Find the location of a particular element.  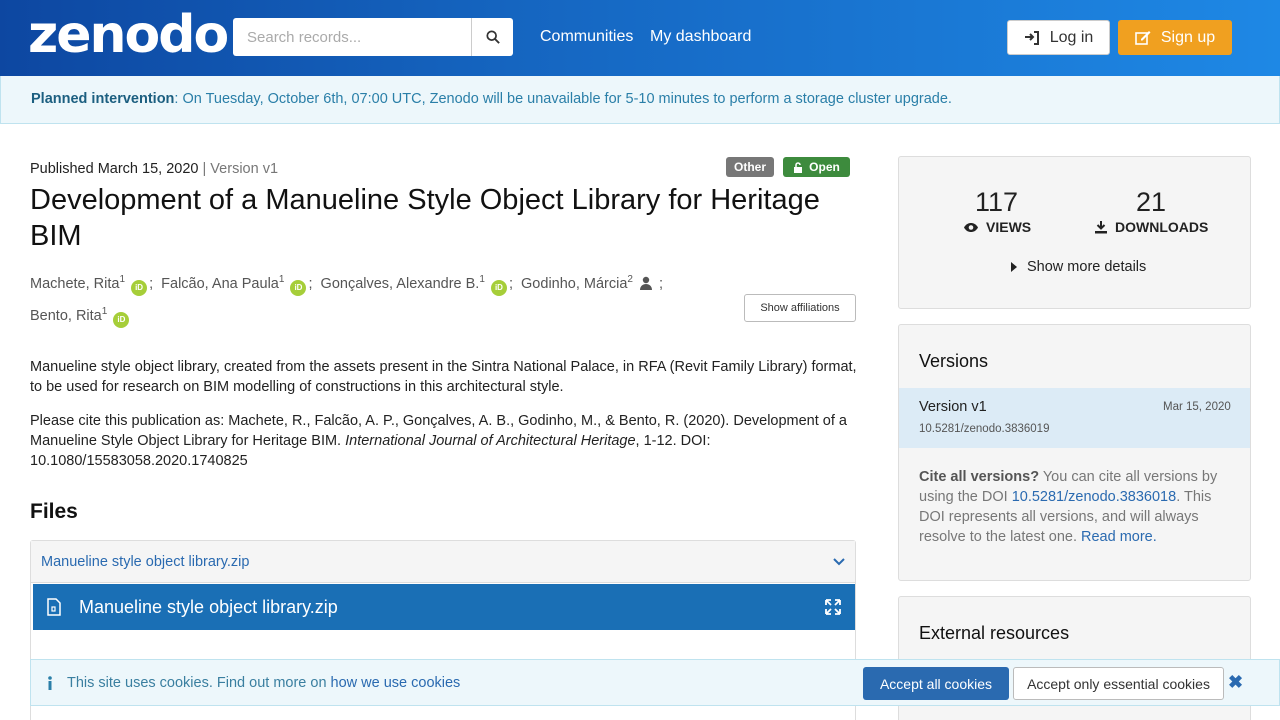

author-name: Gonçalves, Alexandre B. is located at coordinates (400, 284).